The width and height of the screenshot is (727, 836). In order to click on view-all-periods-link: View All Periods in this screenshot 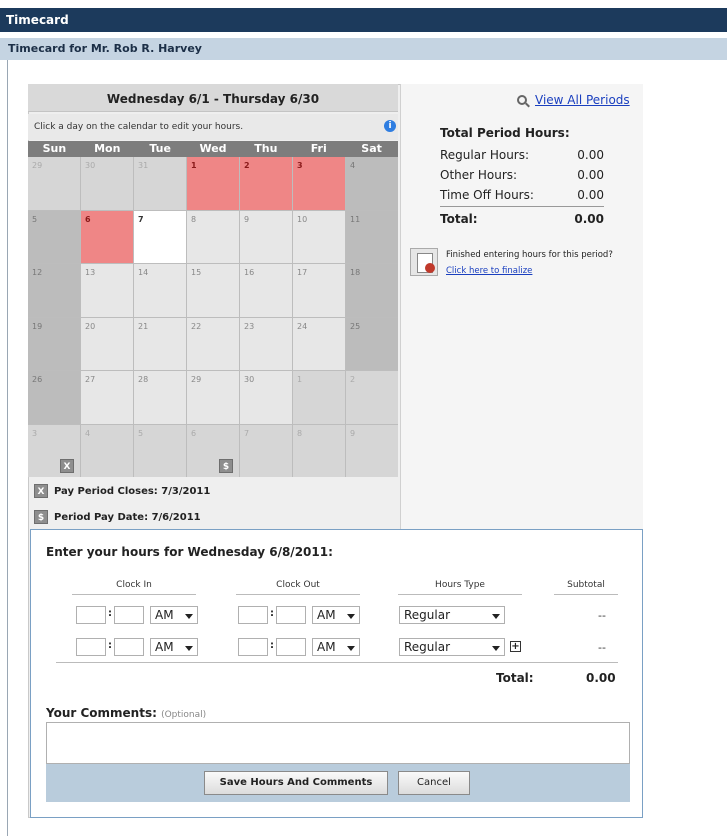, I will do `click(573, 100)`.